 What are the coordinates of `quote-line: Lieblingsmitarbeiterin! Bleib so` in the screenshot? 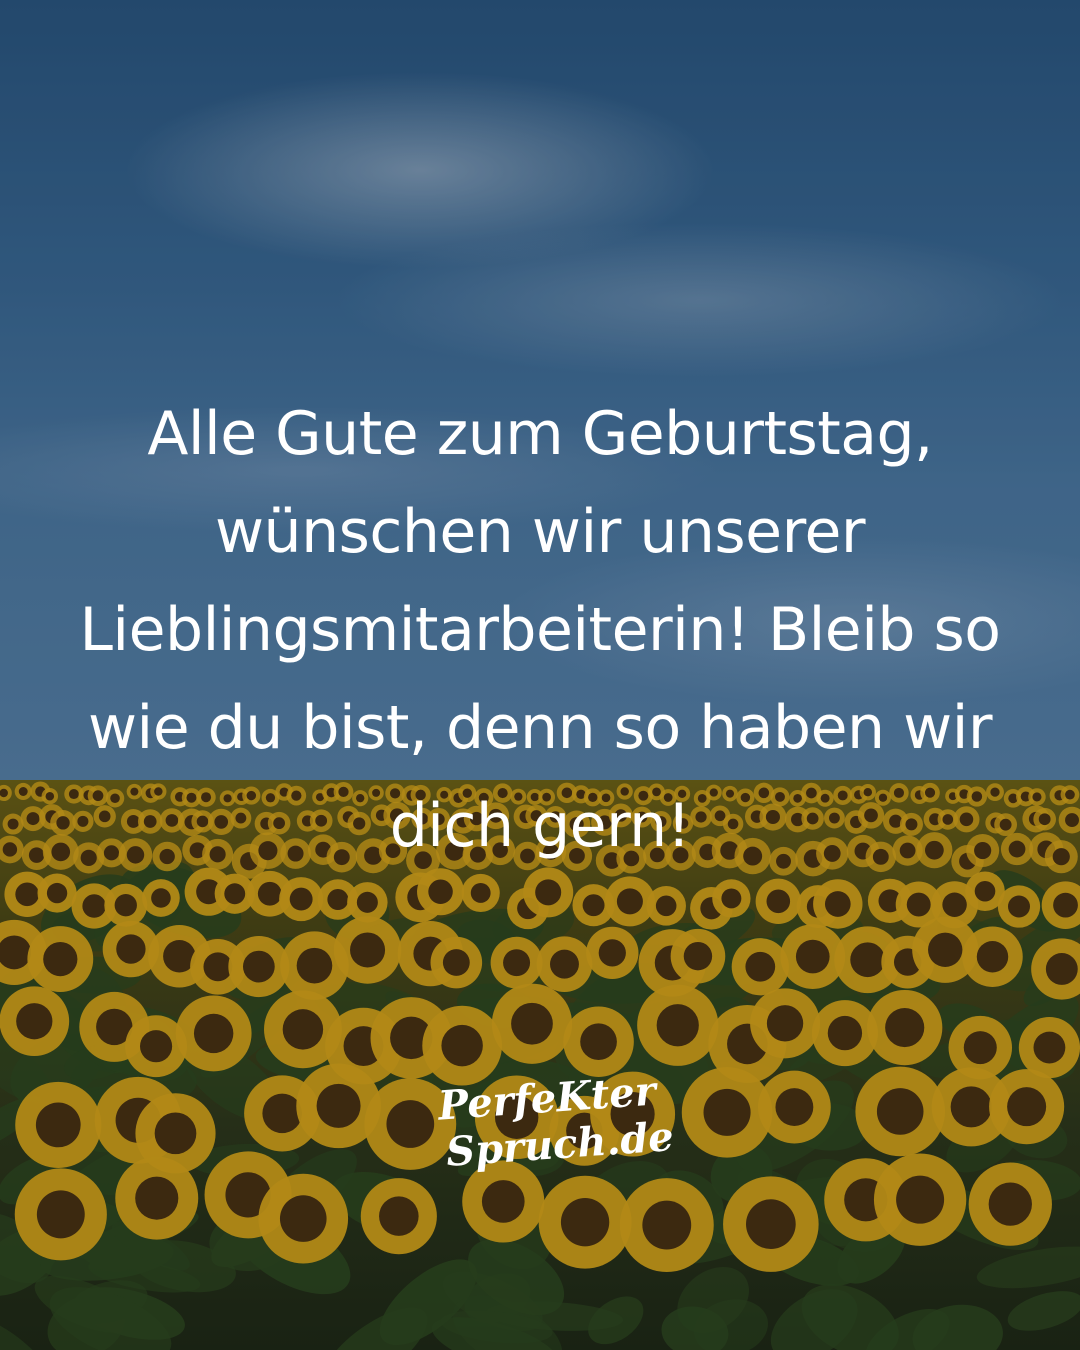 It's located at (540, 630).